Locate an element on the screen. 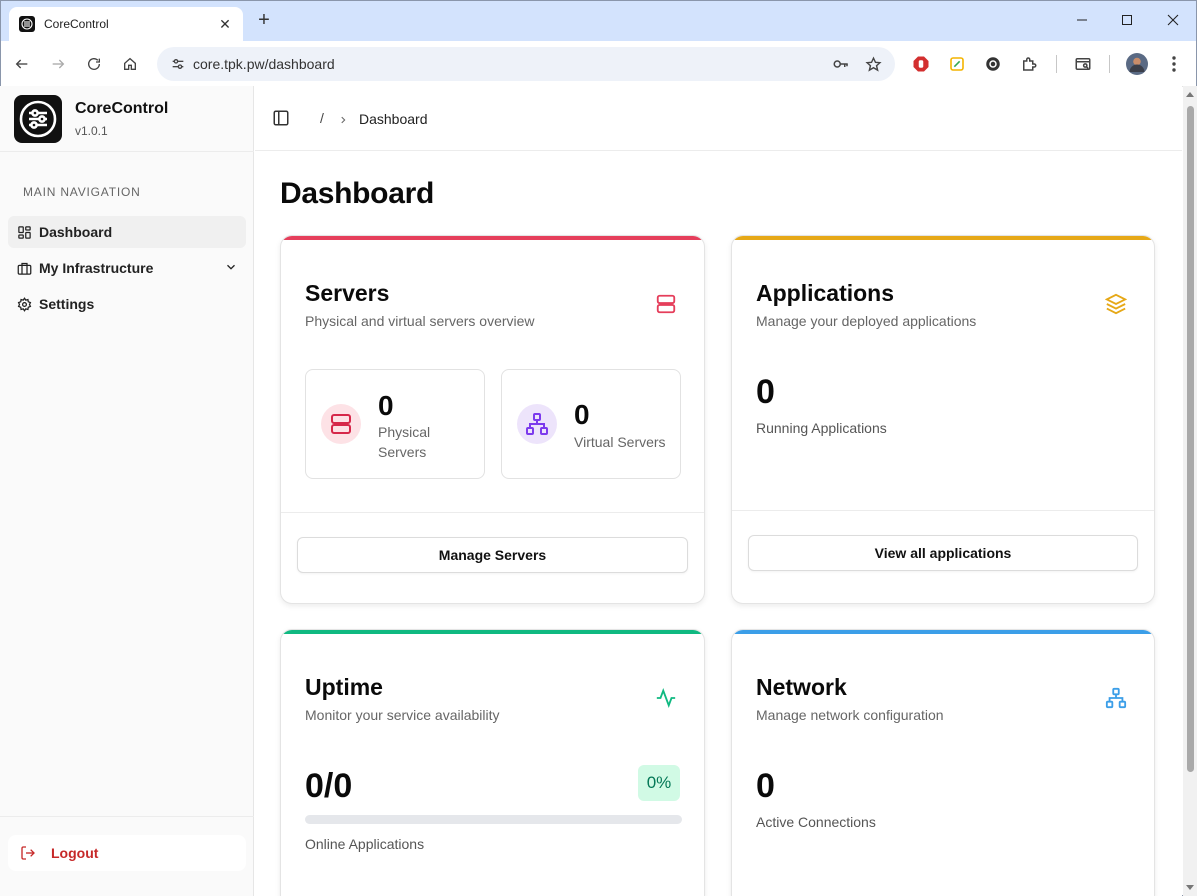 The width and height of the screenshot is (1197, 896). uptime-percent-badge: 0% is located at coordinates (659, 783).